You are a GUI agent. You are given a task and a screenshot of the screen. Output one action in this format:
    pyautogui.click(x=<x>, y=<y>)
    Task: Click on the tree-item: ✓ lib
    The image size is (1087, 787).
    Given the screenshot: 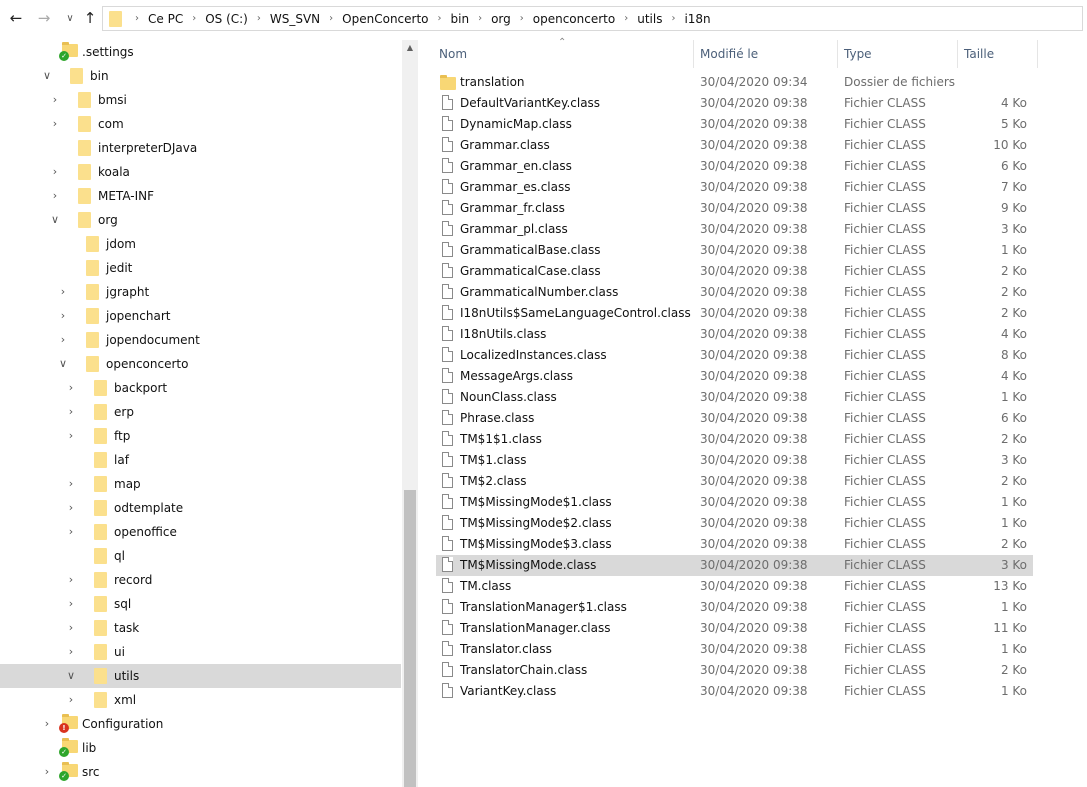 What is the action you would take?
    pyautogui.click(x=200, y=748)
    